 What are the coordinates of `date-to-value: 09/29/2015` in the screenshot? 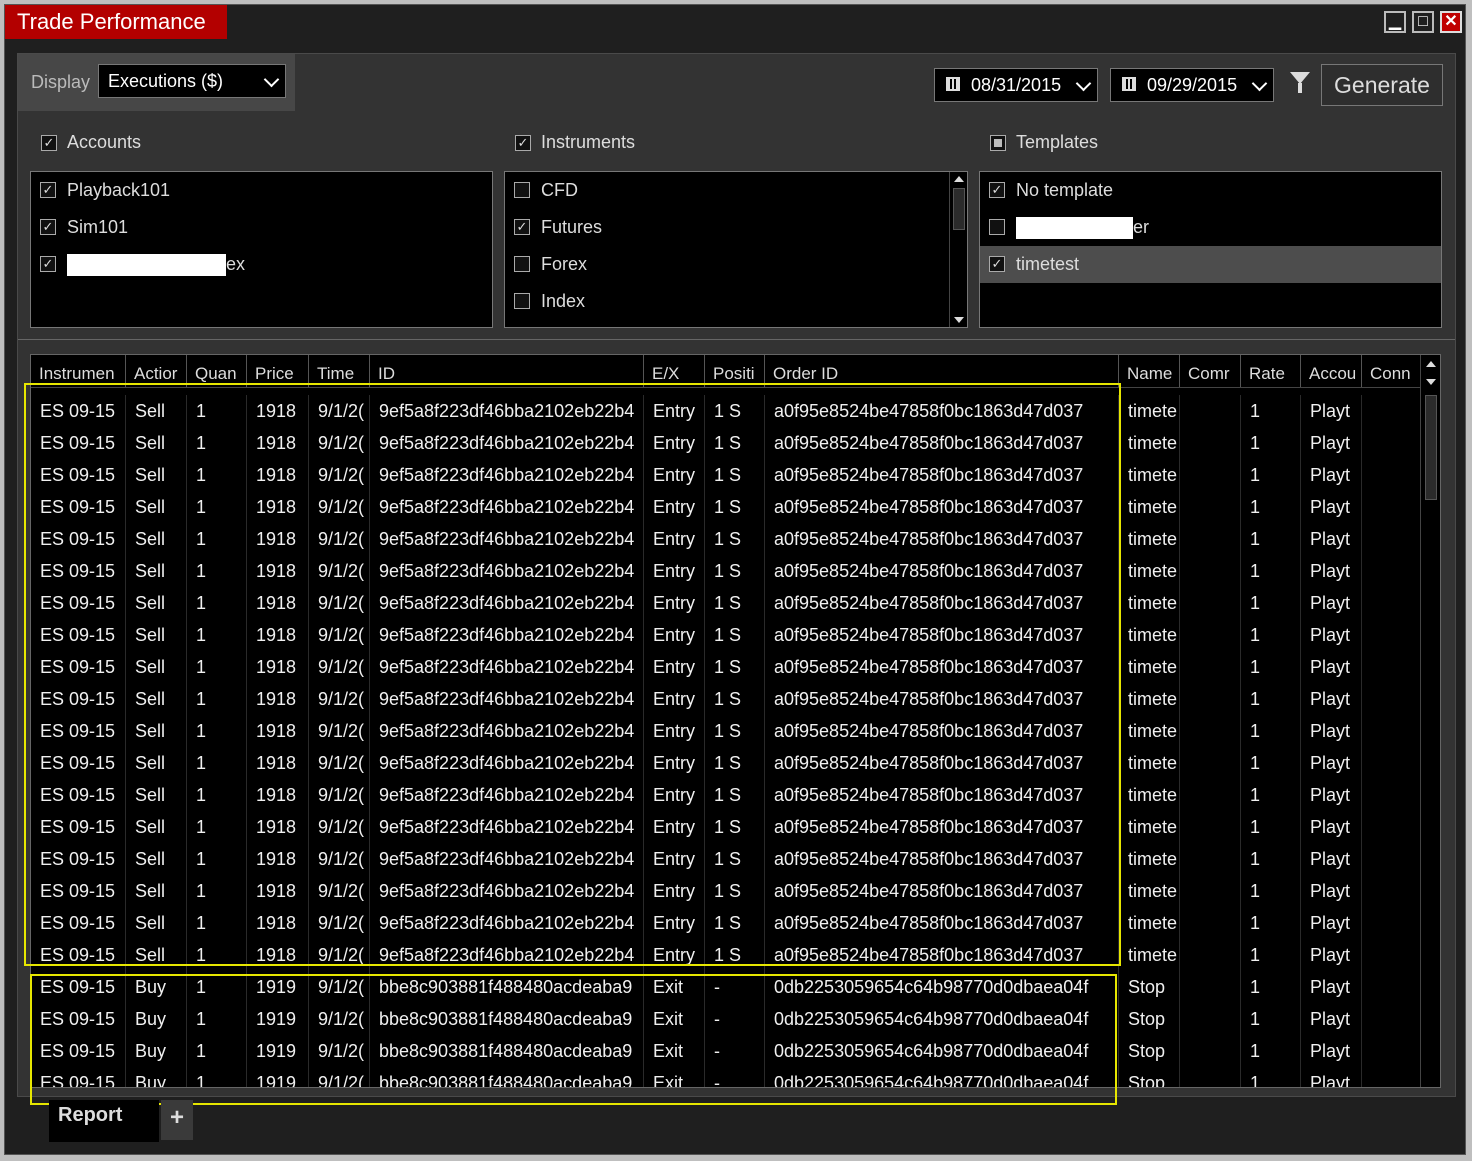 It's located at (1192, 85).